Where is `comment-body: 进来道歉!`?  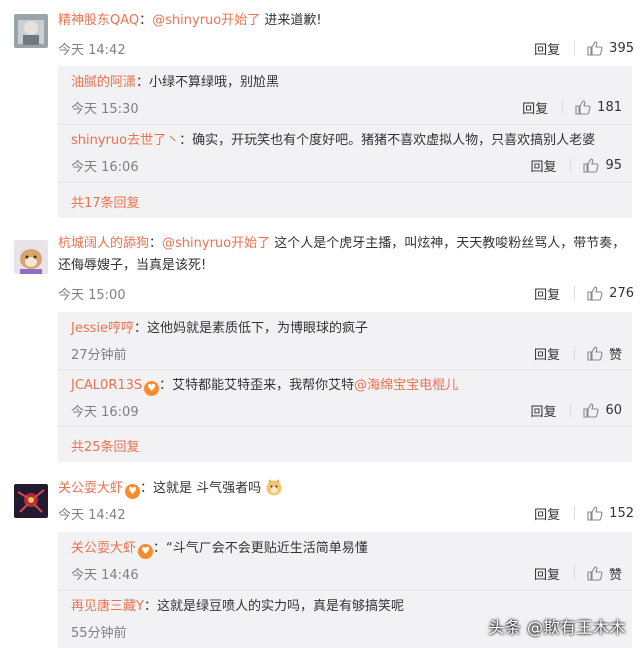 comment-body: 进来道歉! is located at coordinates (293, 20).